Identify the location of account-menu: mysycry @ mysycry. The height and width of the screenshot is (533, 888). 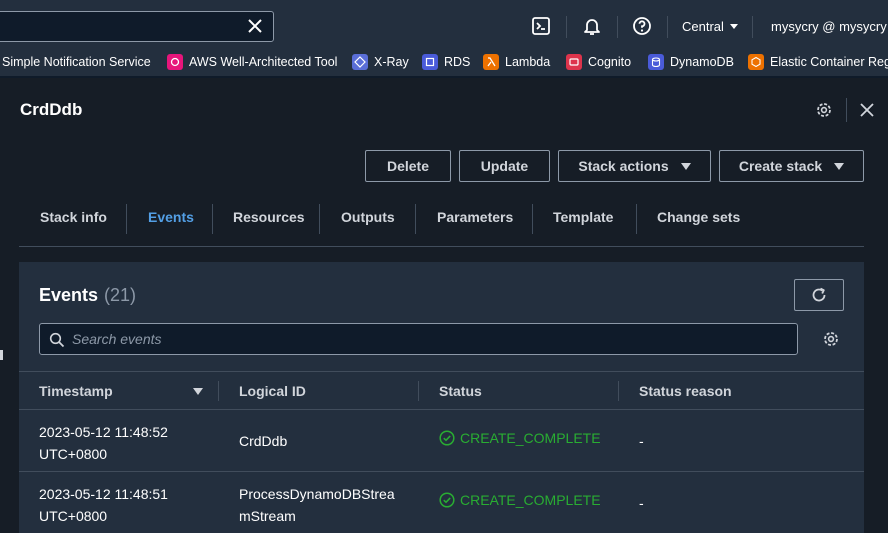
(829, 26).